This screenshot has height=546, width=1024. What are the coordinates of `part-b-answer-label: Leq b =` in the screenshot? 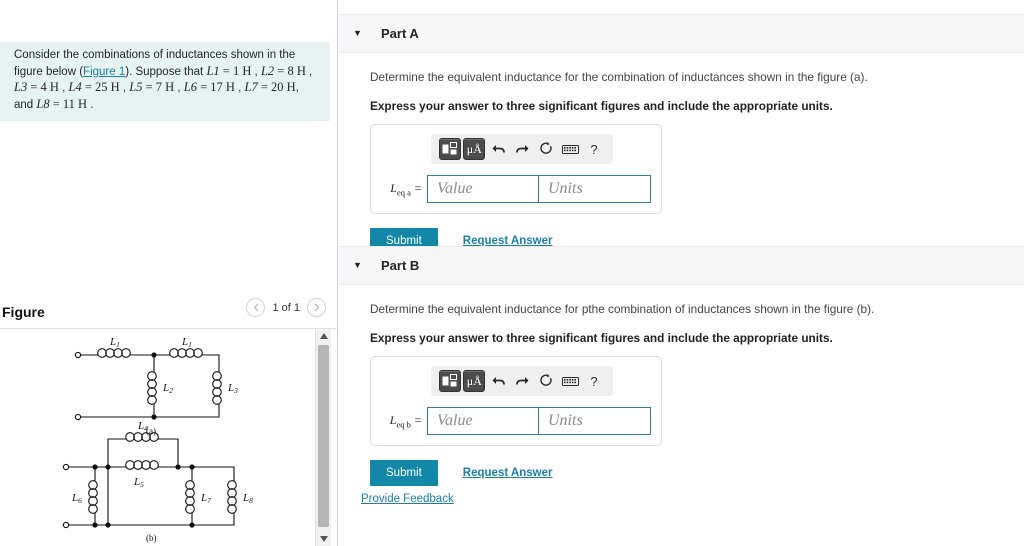 It's located at (405, 421).